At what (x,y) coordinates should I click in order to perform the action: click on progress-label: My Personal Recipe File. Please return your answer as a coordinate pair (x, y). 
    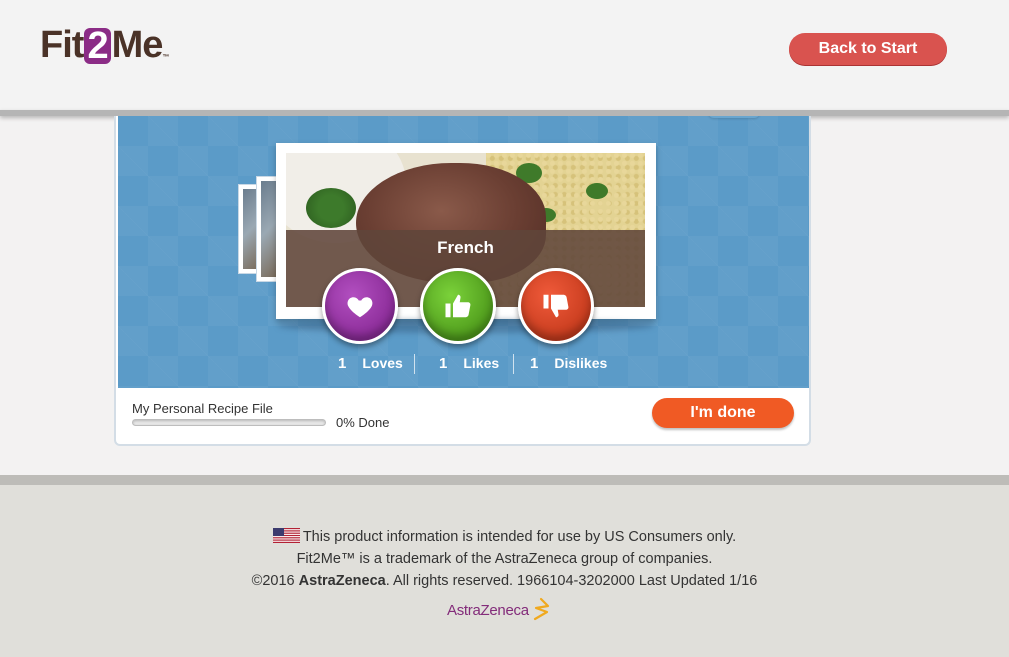
    Looking at the image, I should click on (202, 408).